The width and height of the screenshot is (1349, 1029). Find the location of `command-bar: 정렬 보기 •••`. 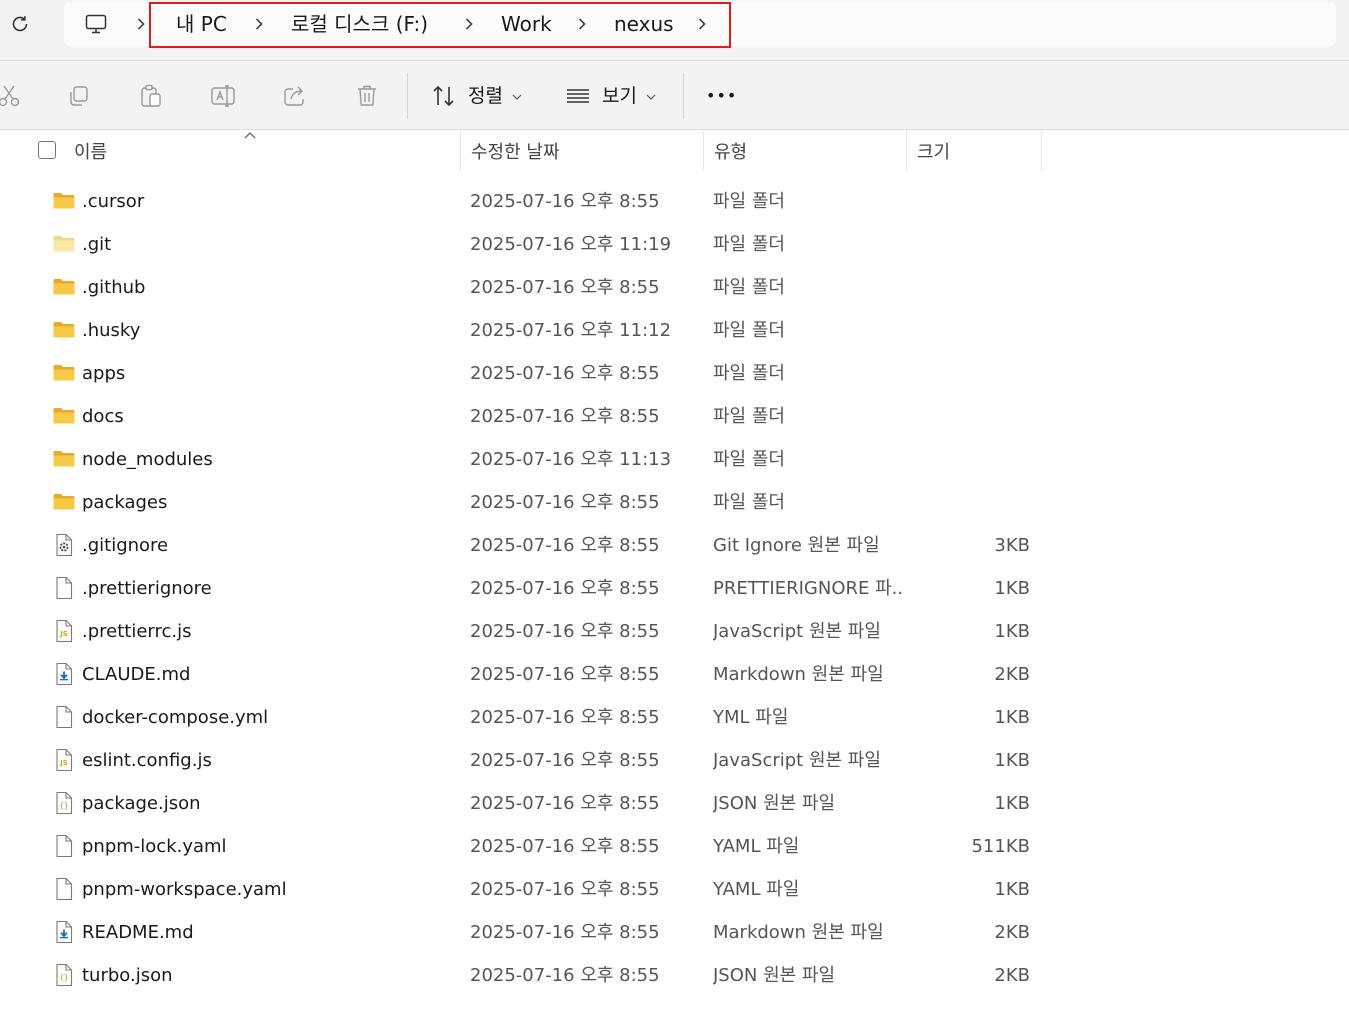

command-bar: 정렬 보기 ••• is located at coordinates (674, 95).